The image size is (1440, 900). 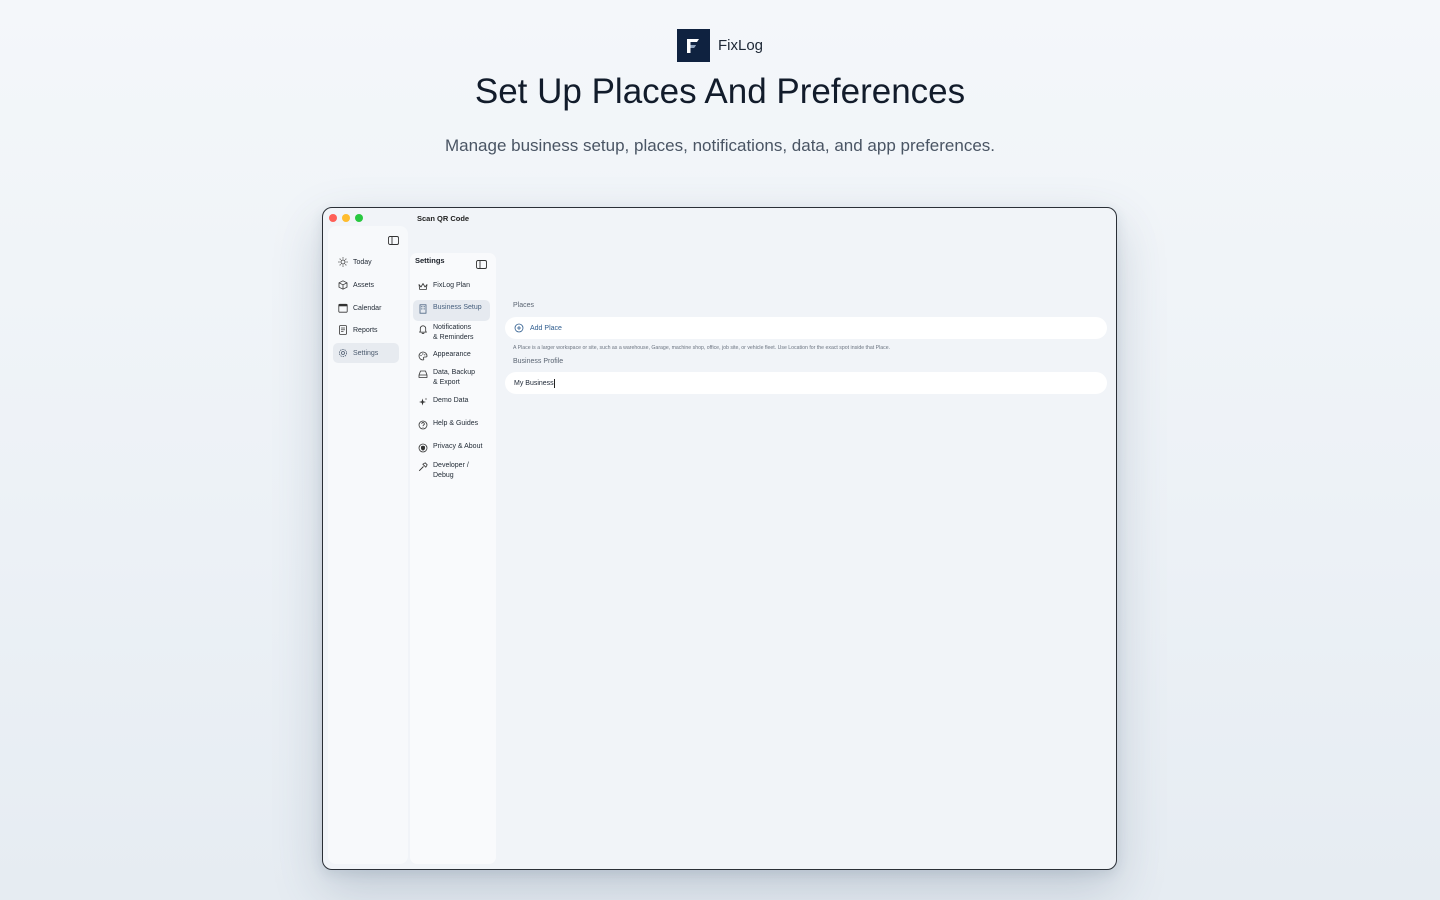 I want to click on nav-label: Assets, so click(x=364, y=285).